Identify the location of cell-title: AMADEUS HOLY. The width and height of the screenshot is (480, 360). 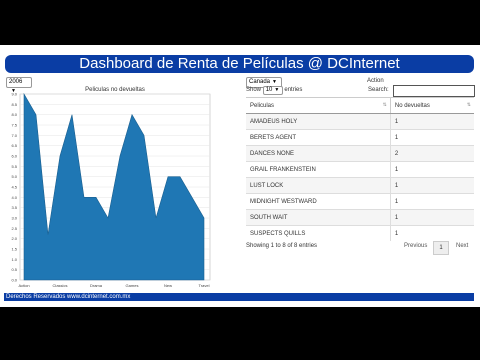
(318, 121).